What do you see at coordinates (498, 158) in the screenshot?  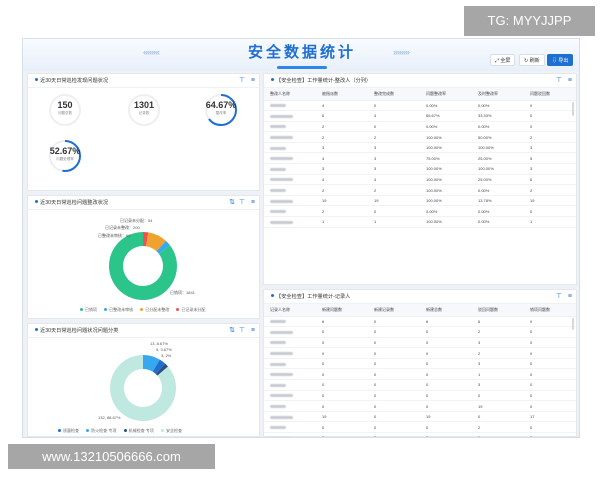 I see `table-cell: 25.00%` at bounding box center [498, 158].